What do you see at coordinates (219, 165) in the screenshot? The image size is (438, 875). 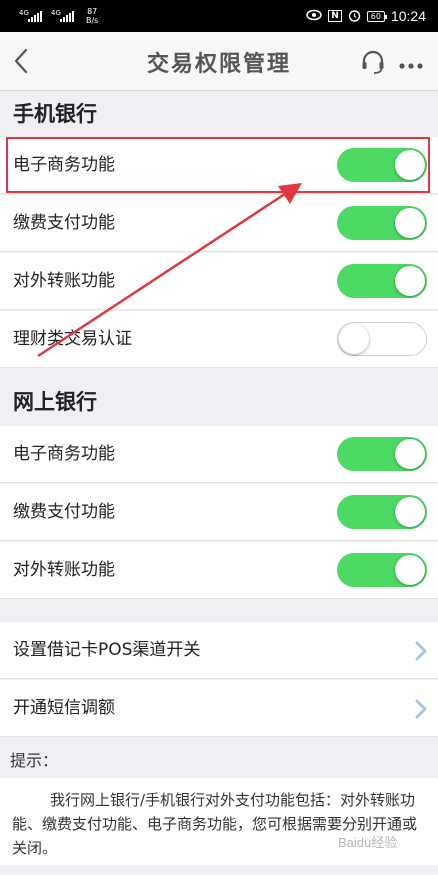 I see `setting-row-mobile-ecommerce: 电子商务功能` at bounding box center [219, 165].